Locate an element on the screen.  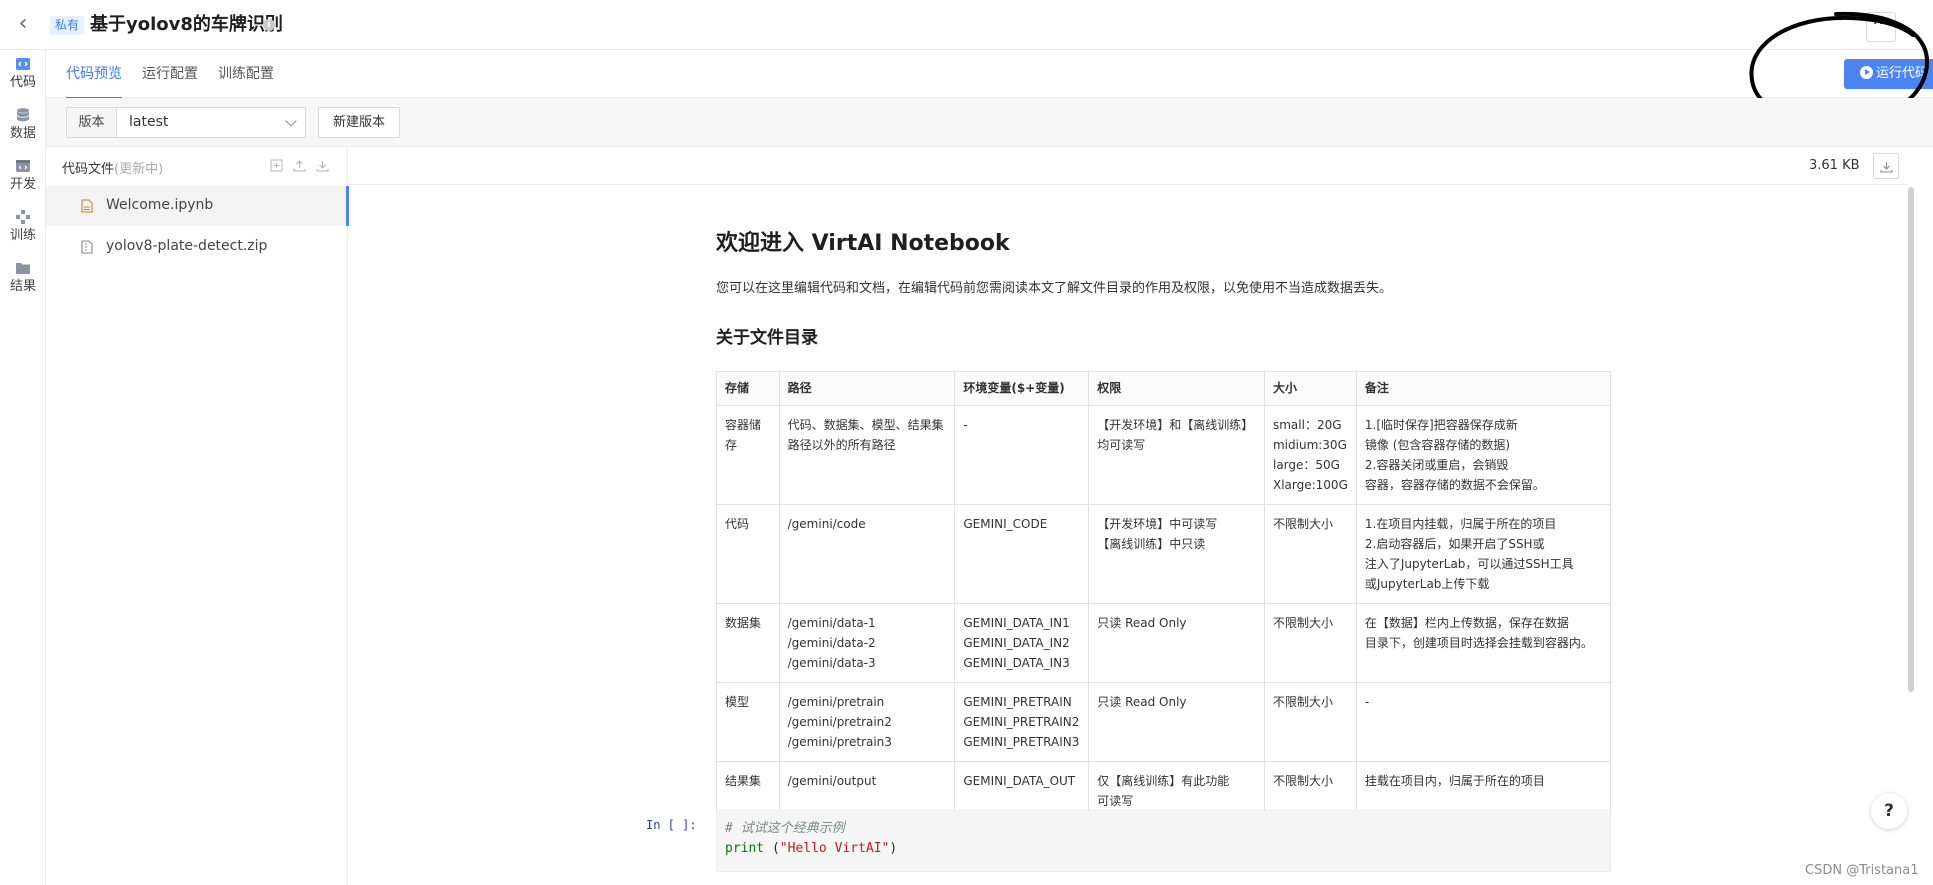
cell-line: /gemini/pretrain3 is located at coordinates (839, 742).